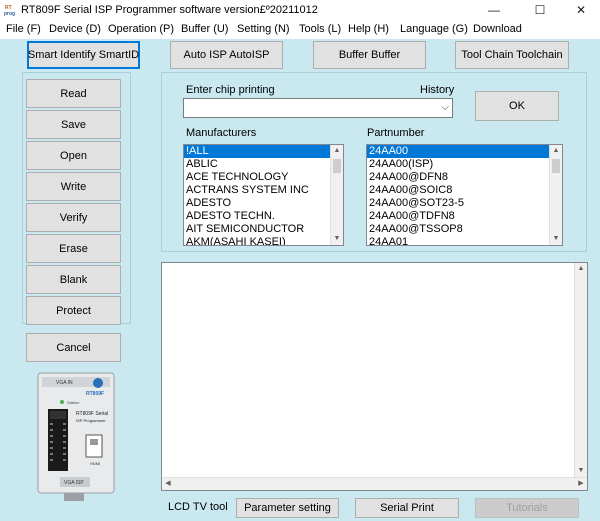 The height and width of the screenshot is (521, 600). I want to click on svg-text: RT809F, so click(95, 394).